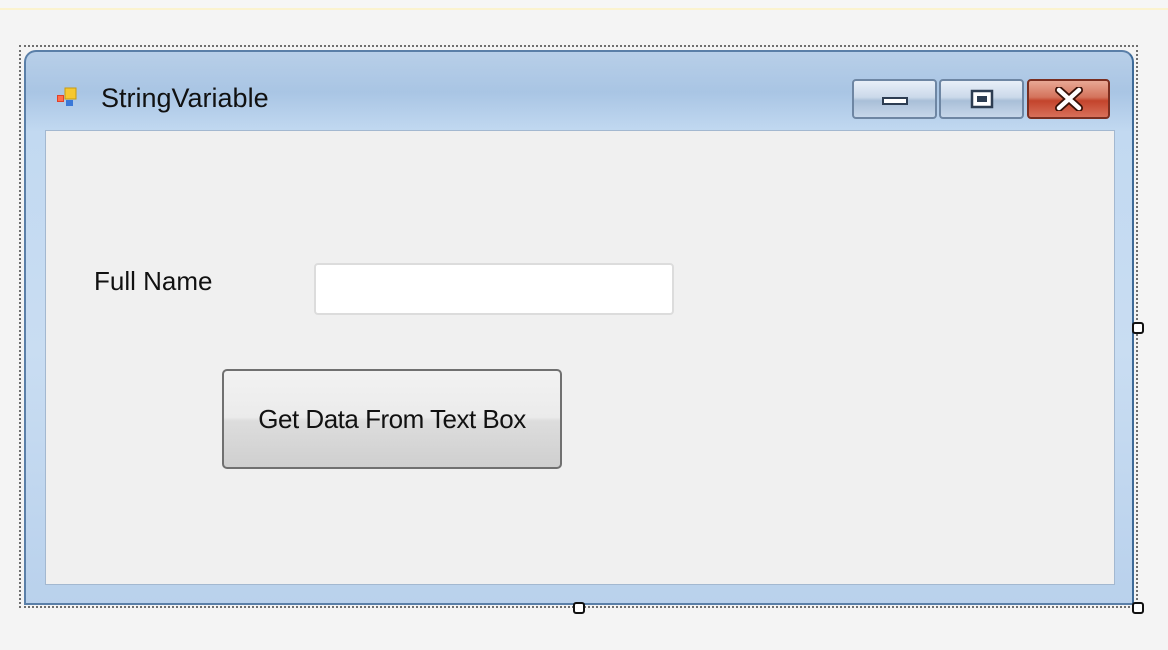 This screenshot has width=1168, height=650. I want to click on resize-handle-bottom-right, so click(1138, 608).